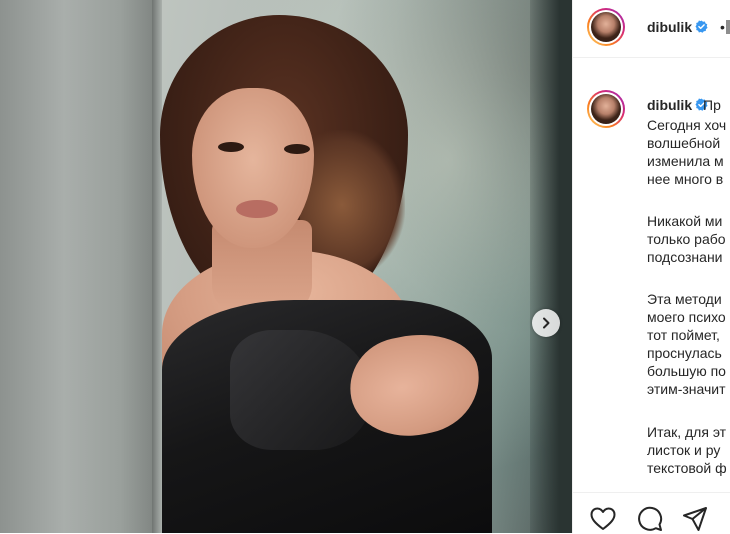  Describe the element at coordinates (603, 519) in the screenshot. I see `heart-icon` at that location.